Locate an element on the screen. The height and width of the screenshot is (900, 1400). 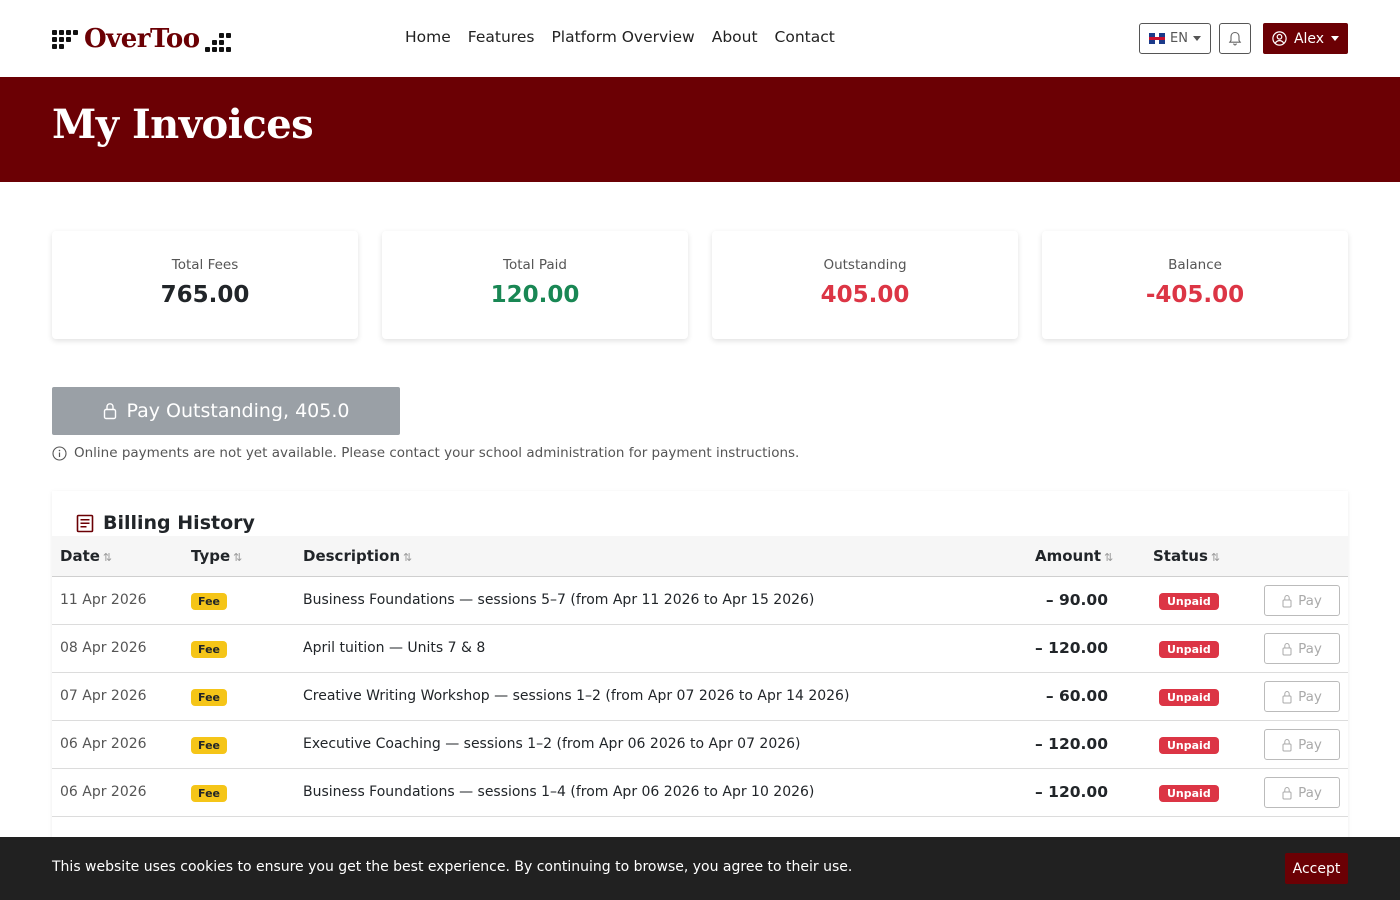
accept-cookies-button: Accept is located at coordinates (1316, 868).